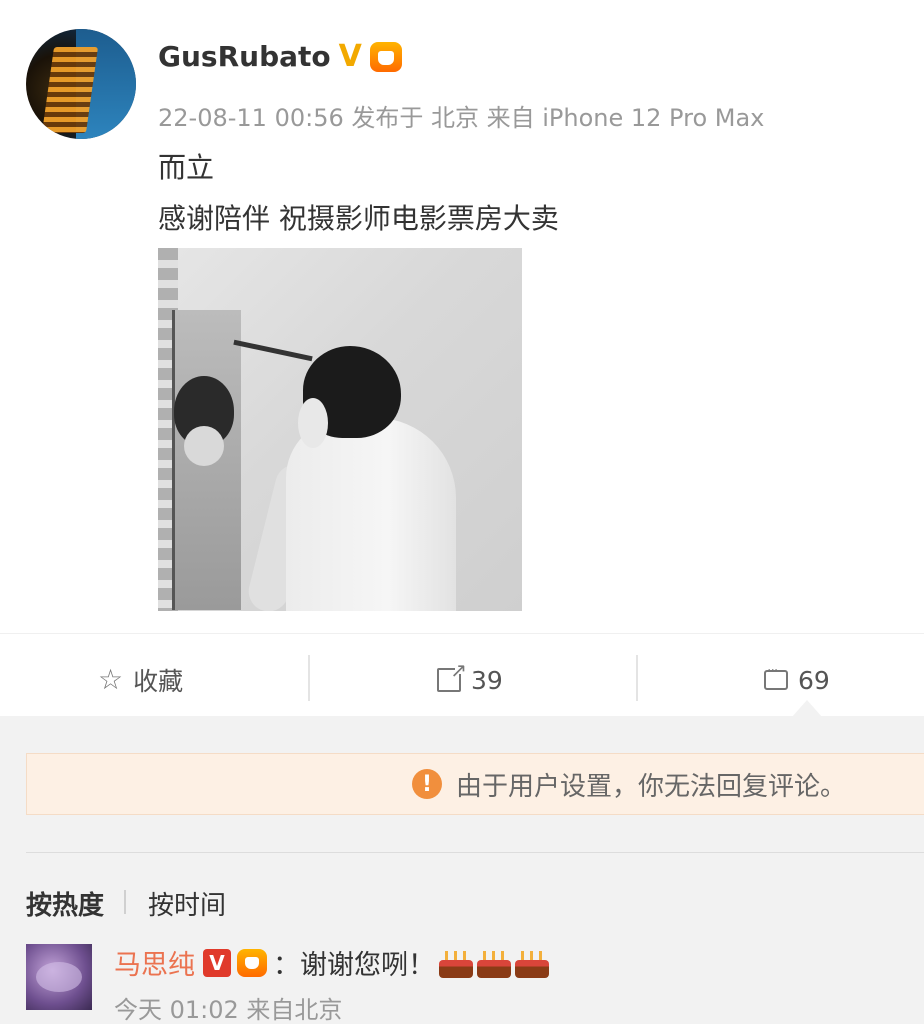 This screenshot has width=924, height=1025. I want to click on share-count: 39, so click(487, 680).